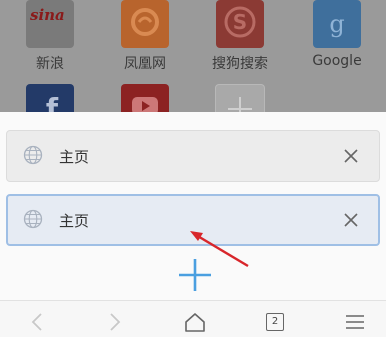  I want to click on bottom-navigation-bar: 2, so click(193, 318).